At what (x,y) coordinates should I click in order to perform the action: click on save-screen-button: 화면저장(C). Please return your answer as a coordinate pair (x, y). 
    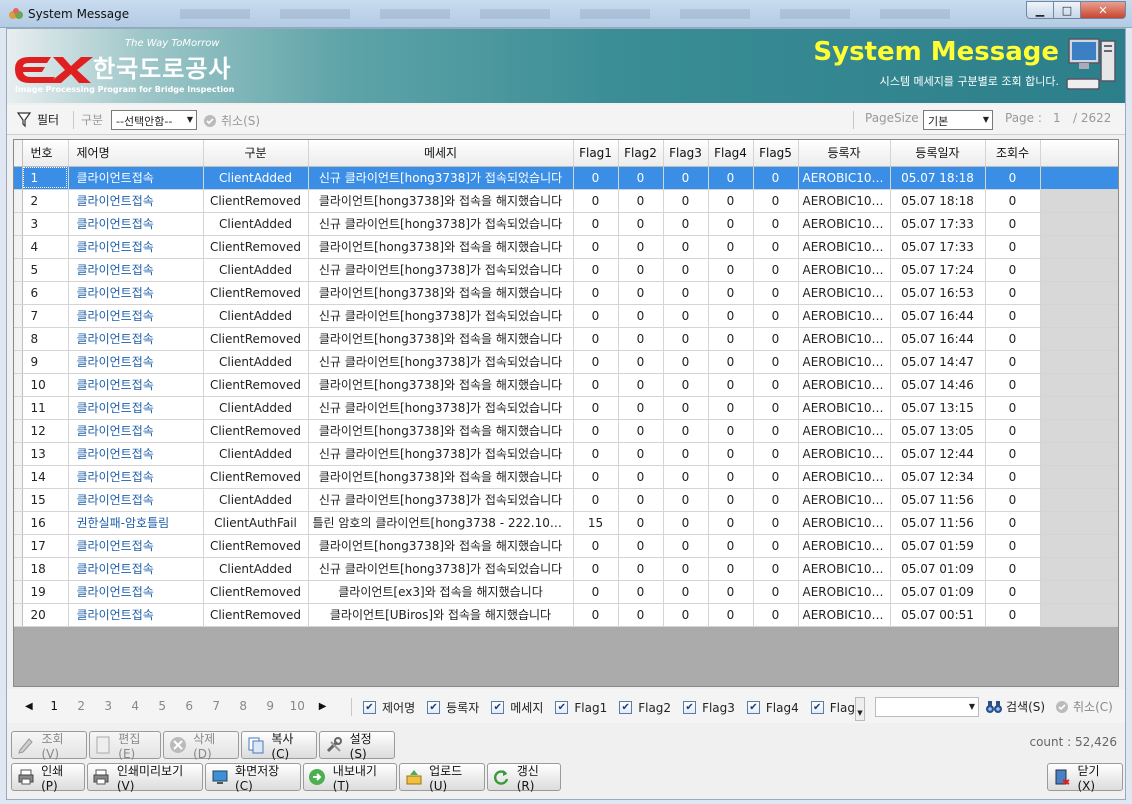
    Looking at the image, I should click on (253, 778).